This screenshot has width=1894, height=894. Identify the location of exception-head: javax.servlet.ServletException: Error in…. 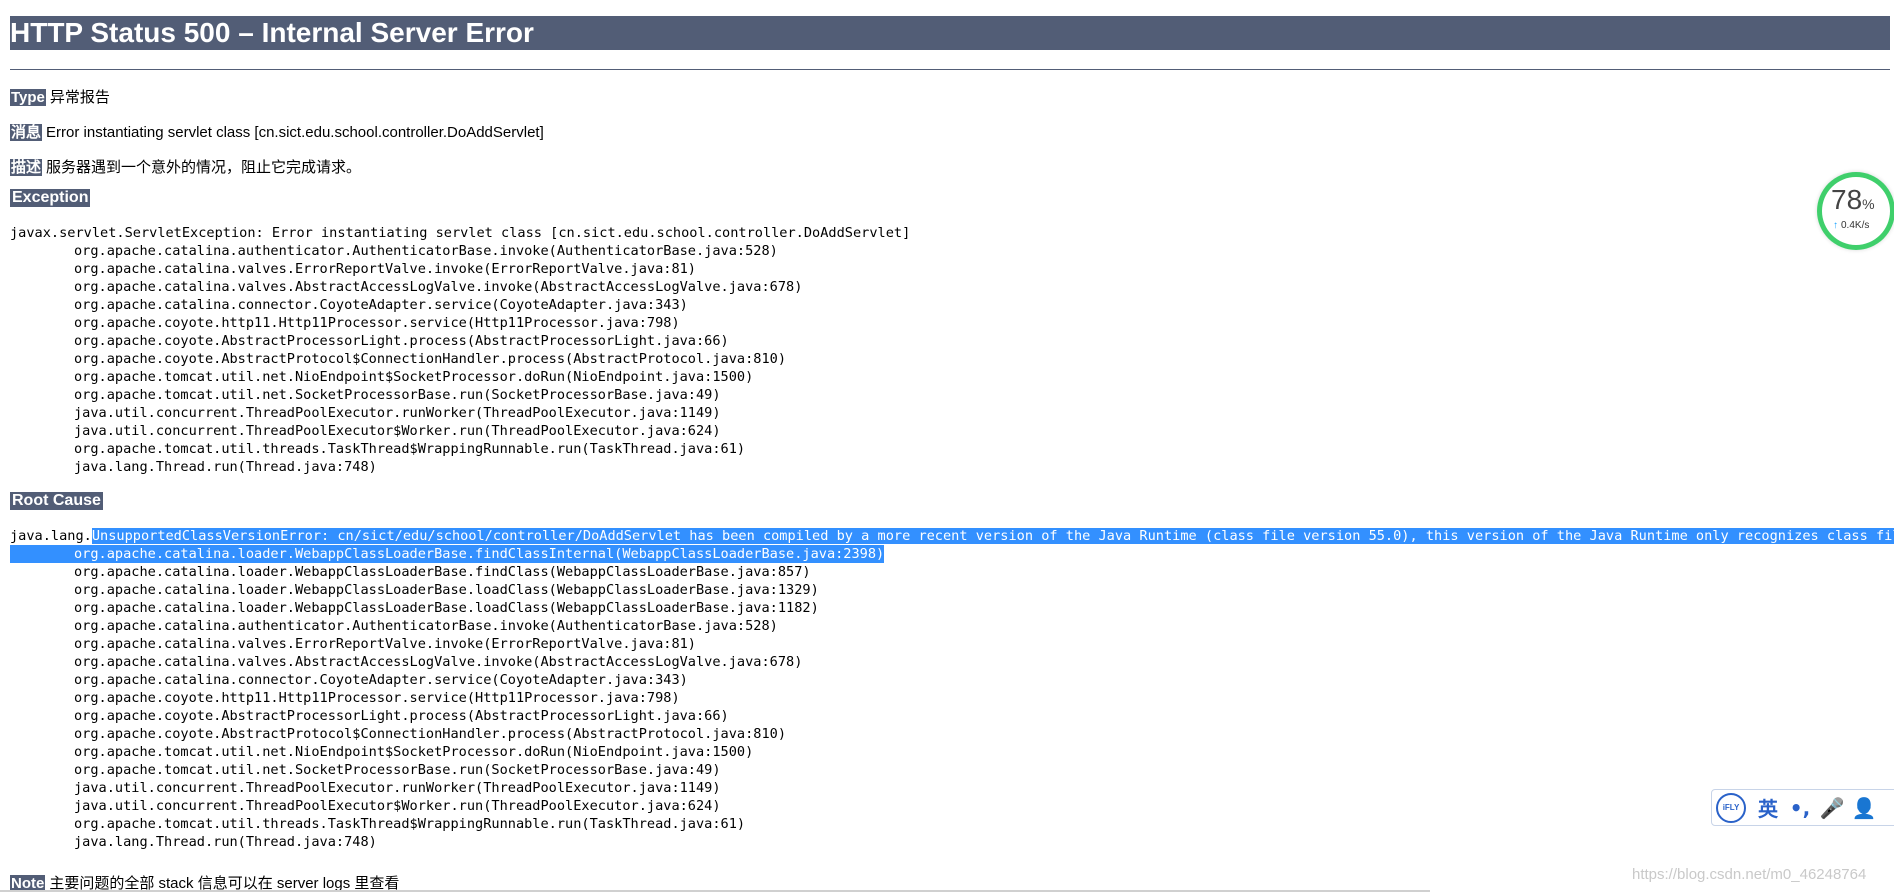
(460, 233).